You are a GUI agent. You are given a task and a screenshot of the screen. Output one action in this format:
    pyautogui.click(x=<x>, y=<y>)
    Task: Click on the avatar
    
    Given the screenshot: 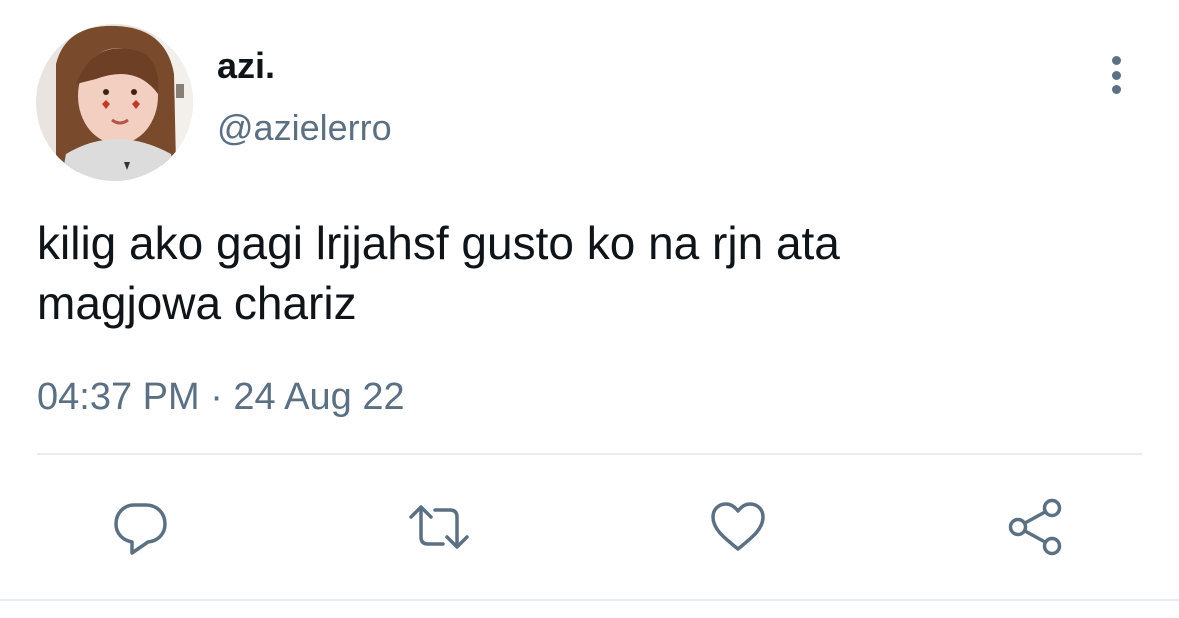 What is the action you would take?
    pyautogui.click(x=114, y=102)
    